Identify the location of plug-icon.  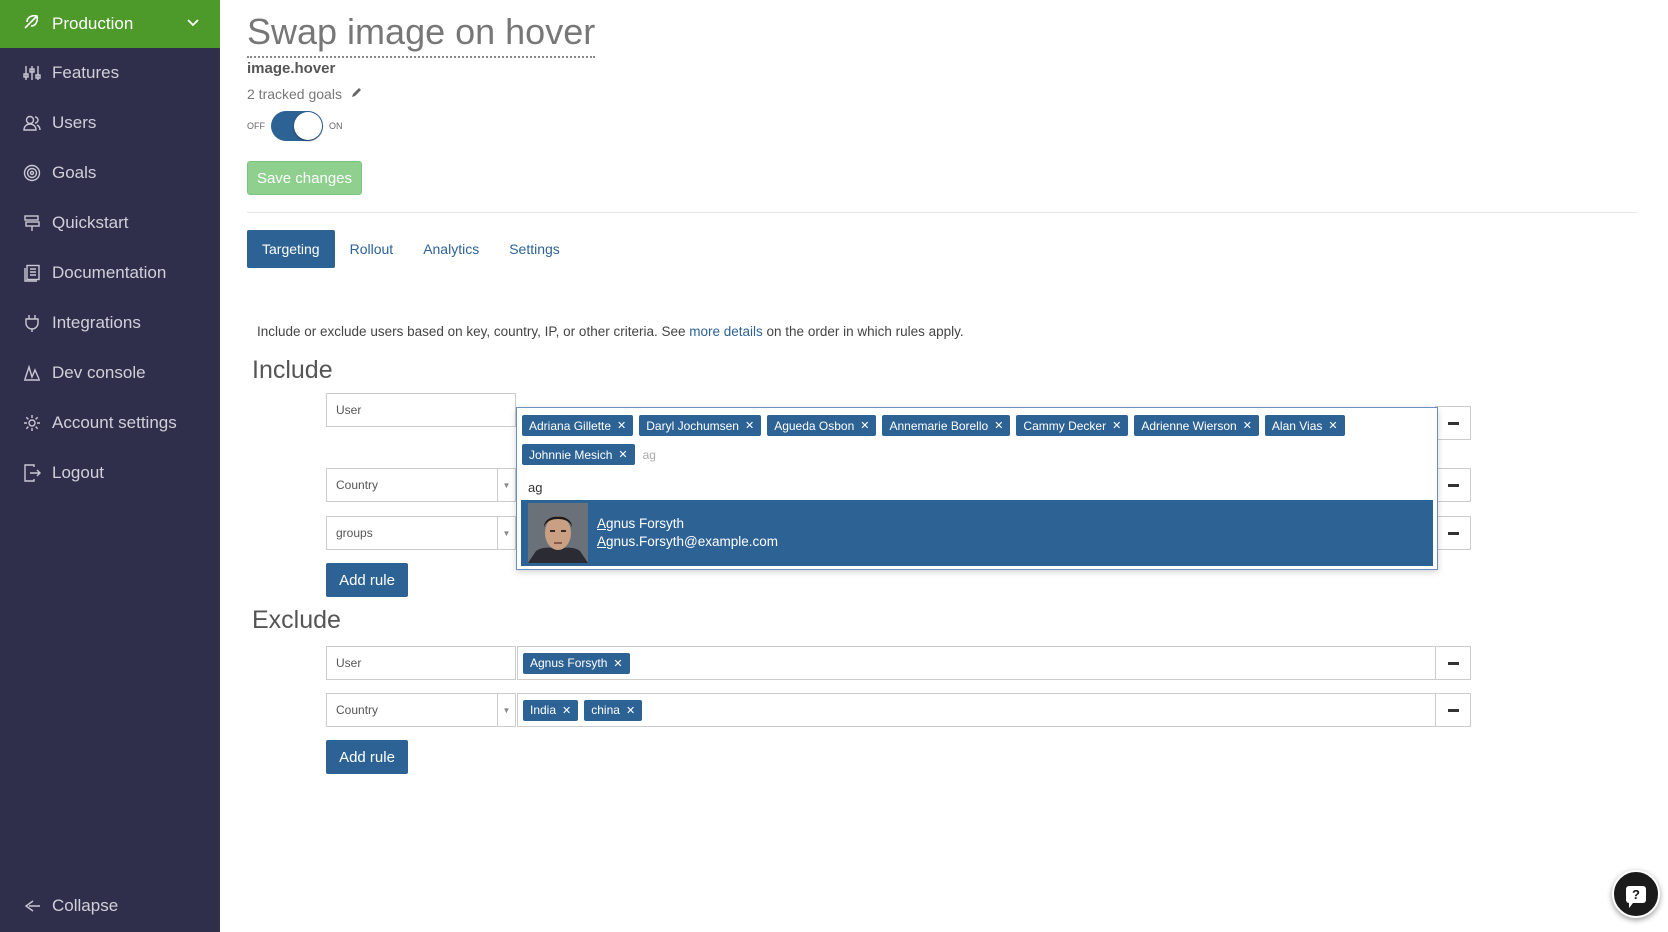
(32, 323).